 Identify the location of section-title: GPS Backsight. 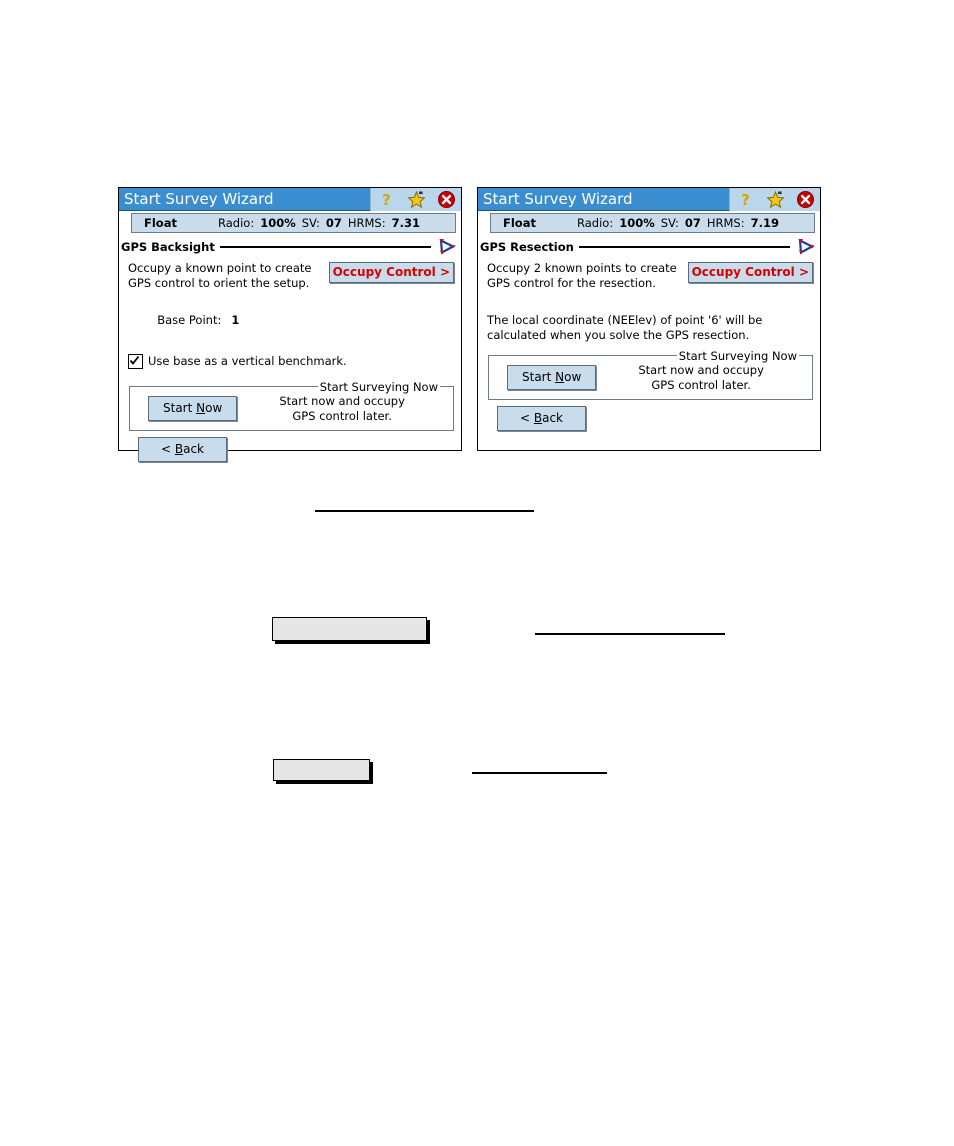
(168, 246).